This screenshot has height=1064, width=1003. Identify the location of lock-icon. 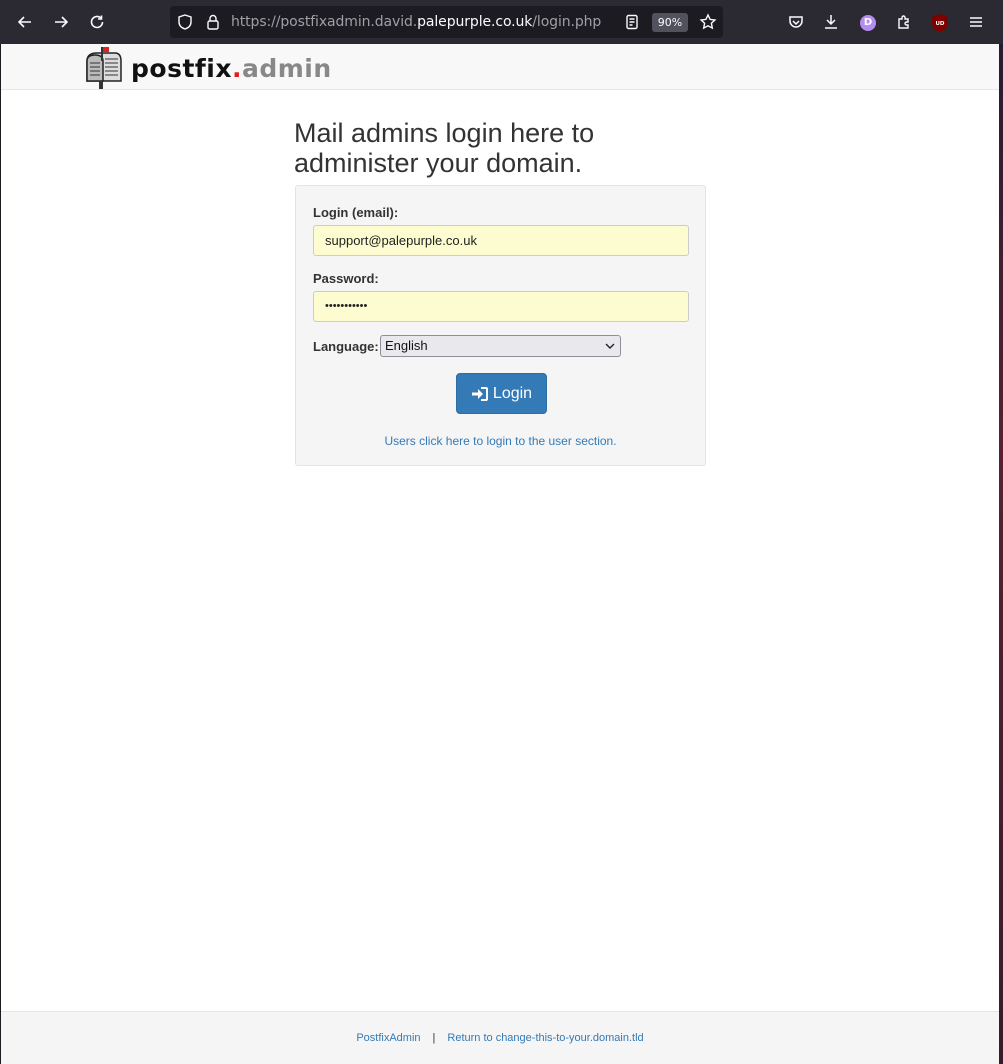
(213, 22).